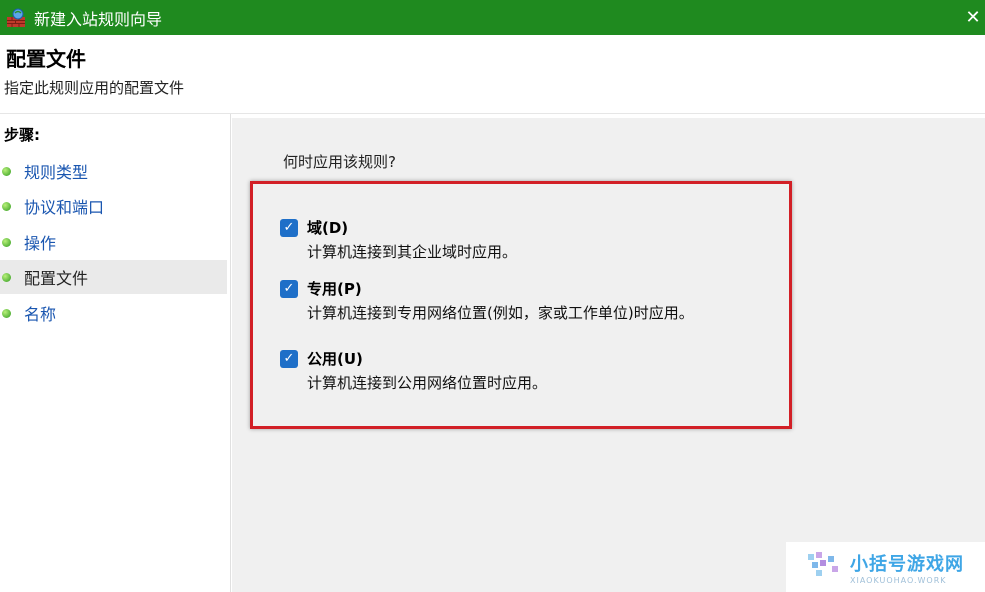 This screenshot has width=985, height=592. Describe the element at coordinates (500, 313) in the screenshot. I see `option-description: 计算机连接到专用网络位置(例如，家或工作单位)时应用。` at that location.